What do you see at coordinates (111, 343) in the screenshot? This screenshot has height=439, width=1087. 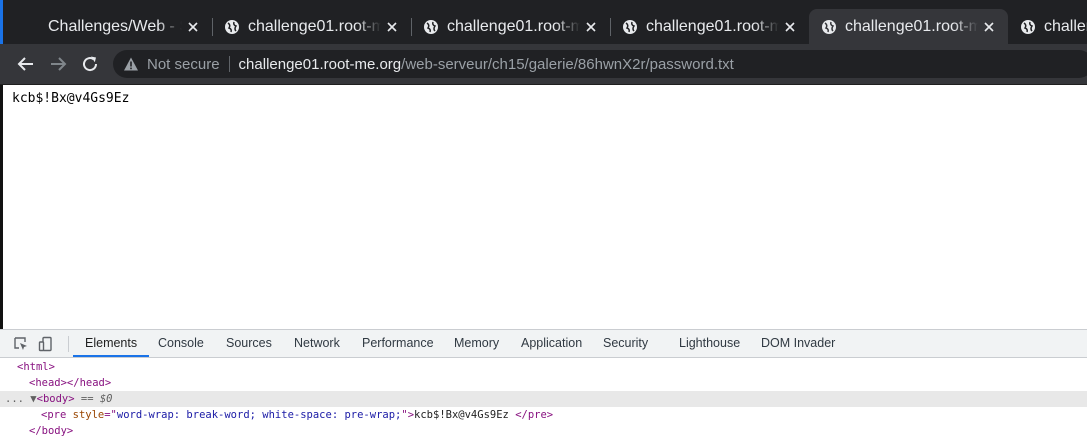 I see `devtools-tab-elements: Elements` at bounding box center [111, 343].